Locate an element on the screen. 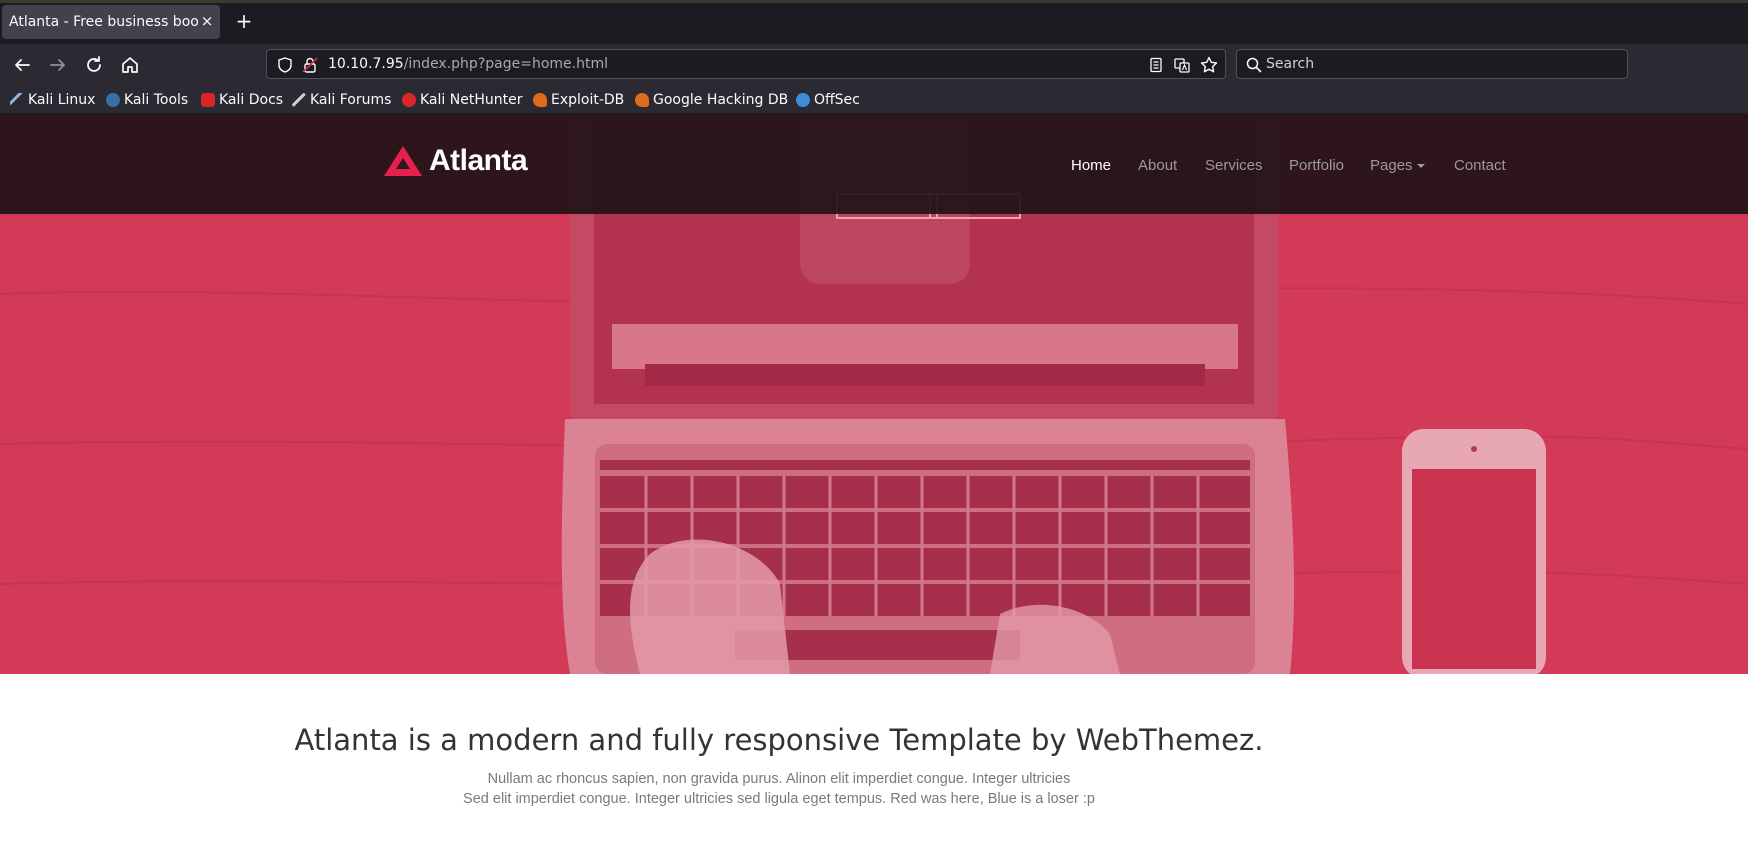  bookmark-kali-tools: Kali Tools is located at coordinates (147, 100).